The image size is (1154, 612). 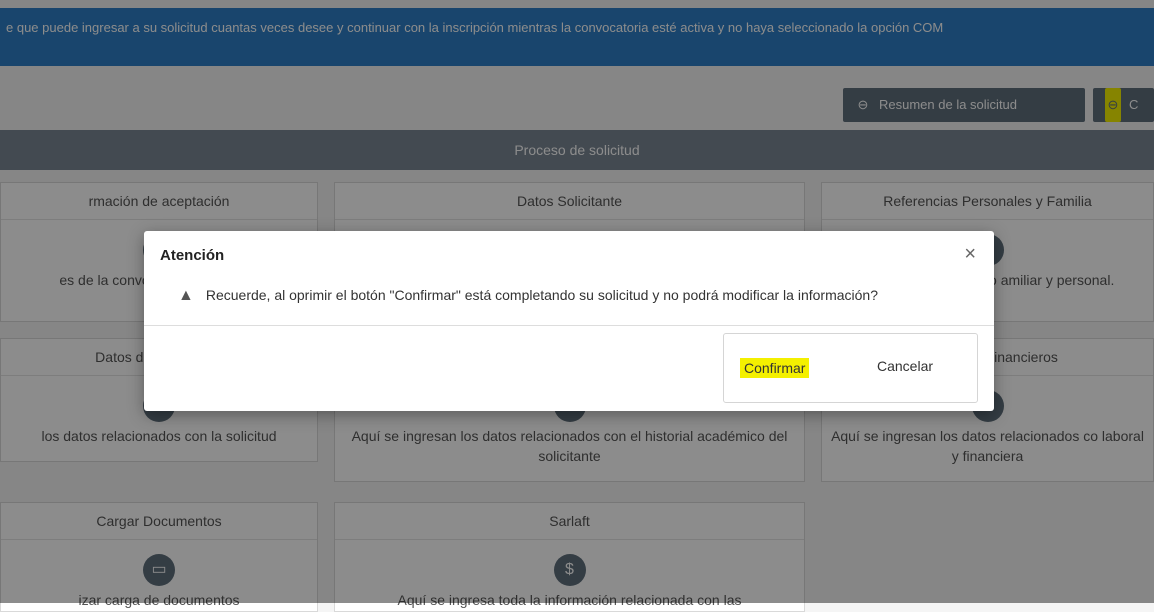 I want to click on confirm-button: Confirmar, so click(x=775, y=368).